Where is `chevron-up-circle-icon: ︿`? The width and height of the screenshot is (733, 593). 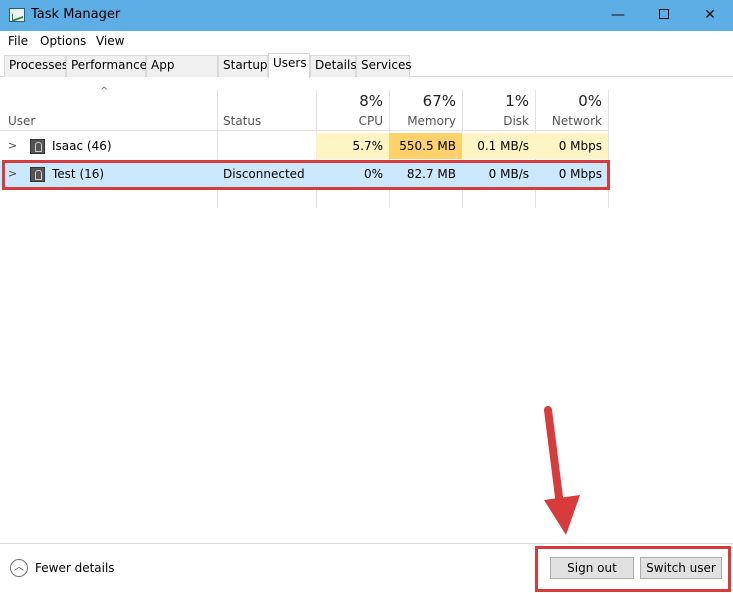
chevron-up-circle-icon: ︿ is located at coordinates (19, 568).